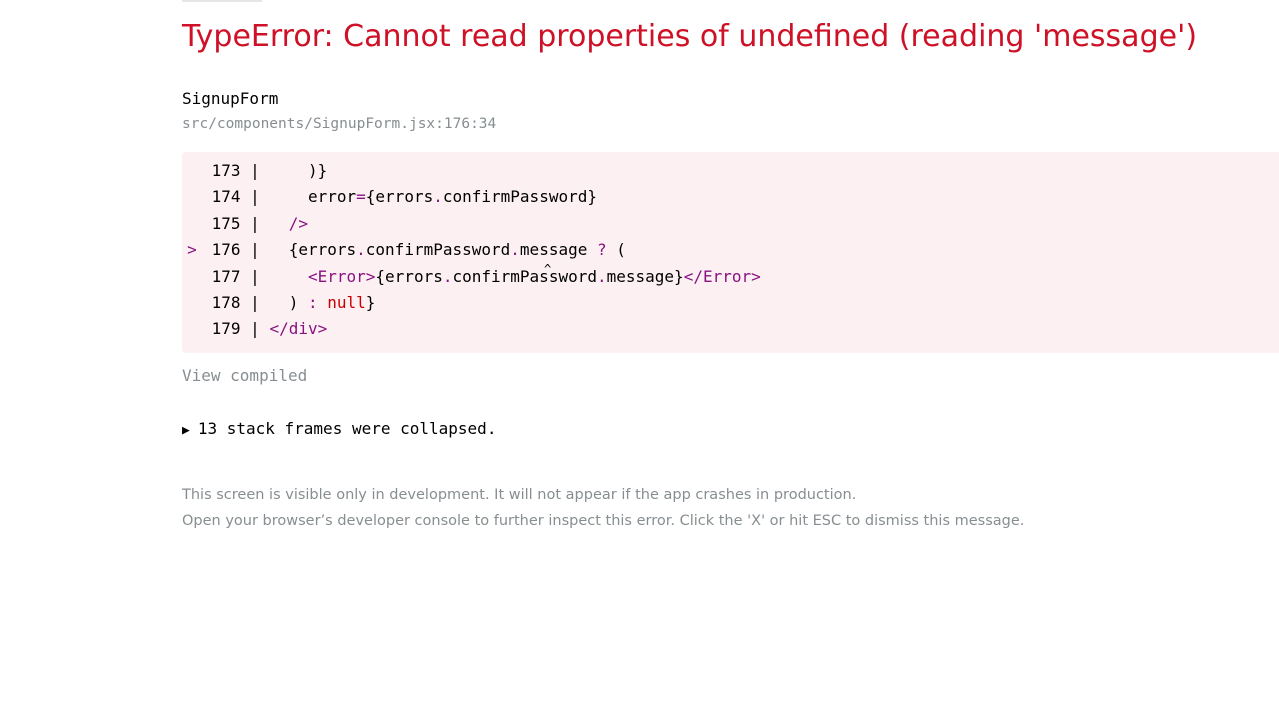 The height and width of the screenshot is (720, 1279). I want to click on code-token: </div>, so click(298, 329).